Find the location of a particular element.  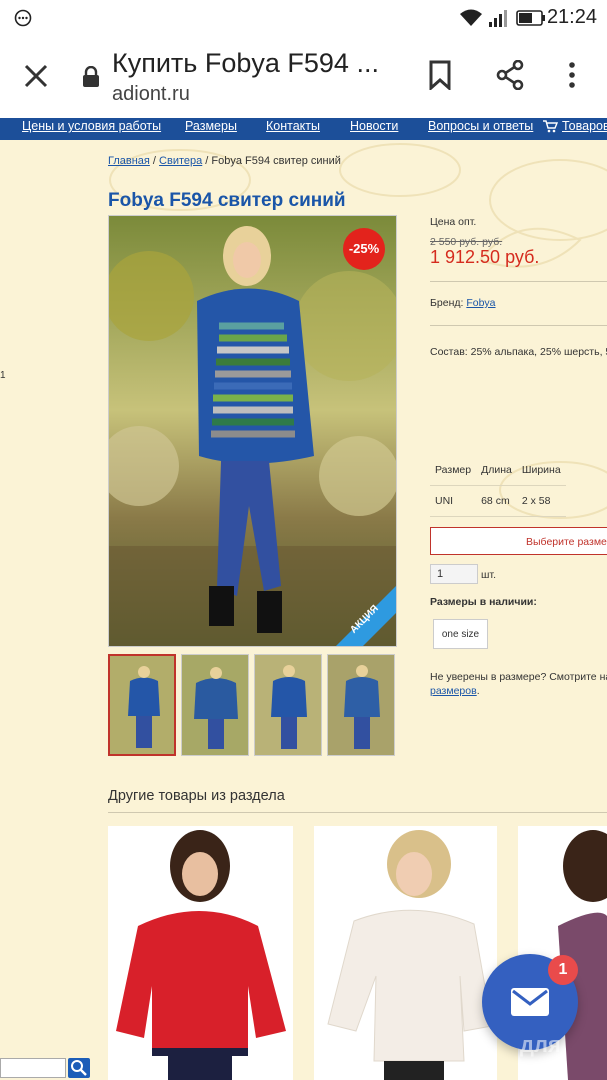

composition: Состав: 25% альпака, 25% шерсть, 50% is located at coordinates (518, 352).